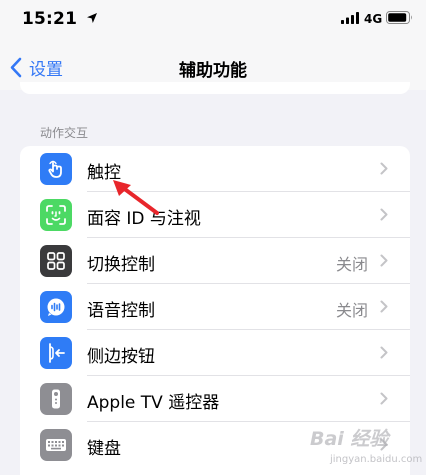 The width and height of the screenshot is (426, 475). I want to click on settings-row-label: 键盘, so click(104, 449).